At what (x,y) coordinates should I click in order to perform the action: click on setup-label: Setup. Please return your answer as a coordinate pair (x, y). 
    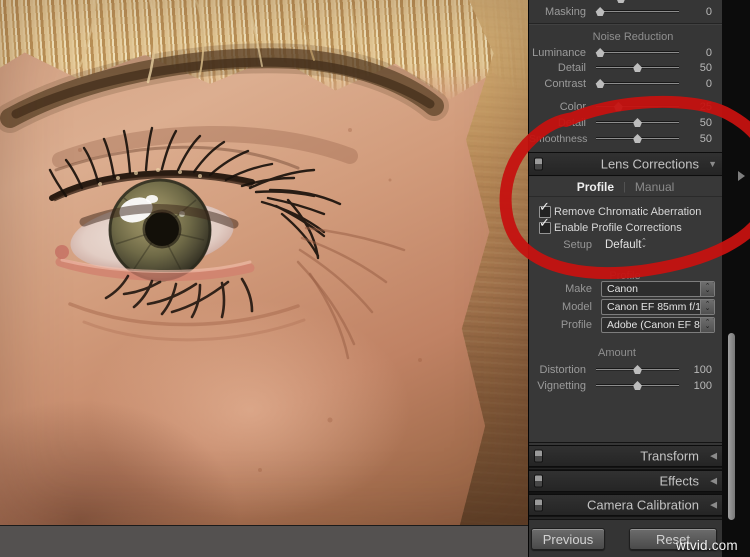
    Looking at the image, I should click on (577, 245).